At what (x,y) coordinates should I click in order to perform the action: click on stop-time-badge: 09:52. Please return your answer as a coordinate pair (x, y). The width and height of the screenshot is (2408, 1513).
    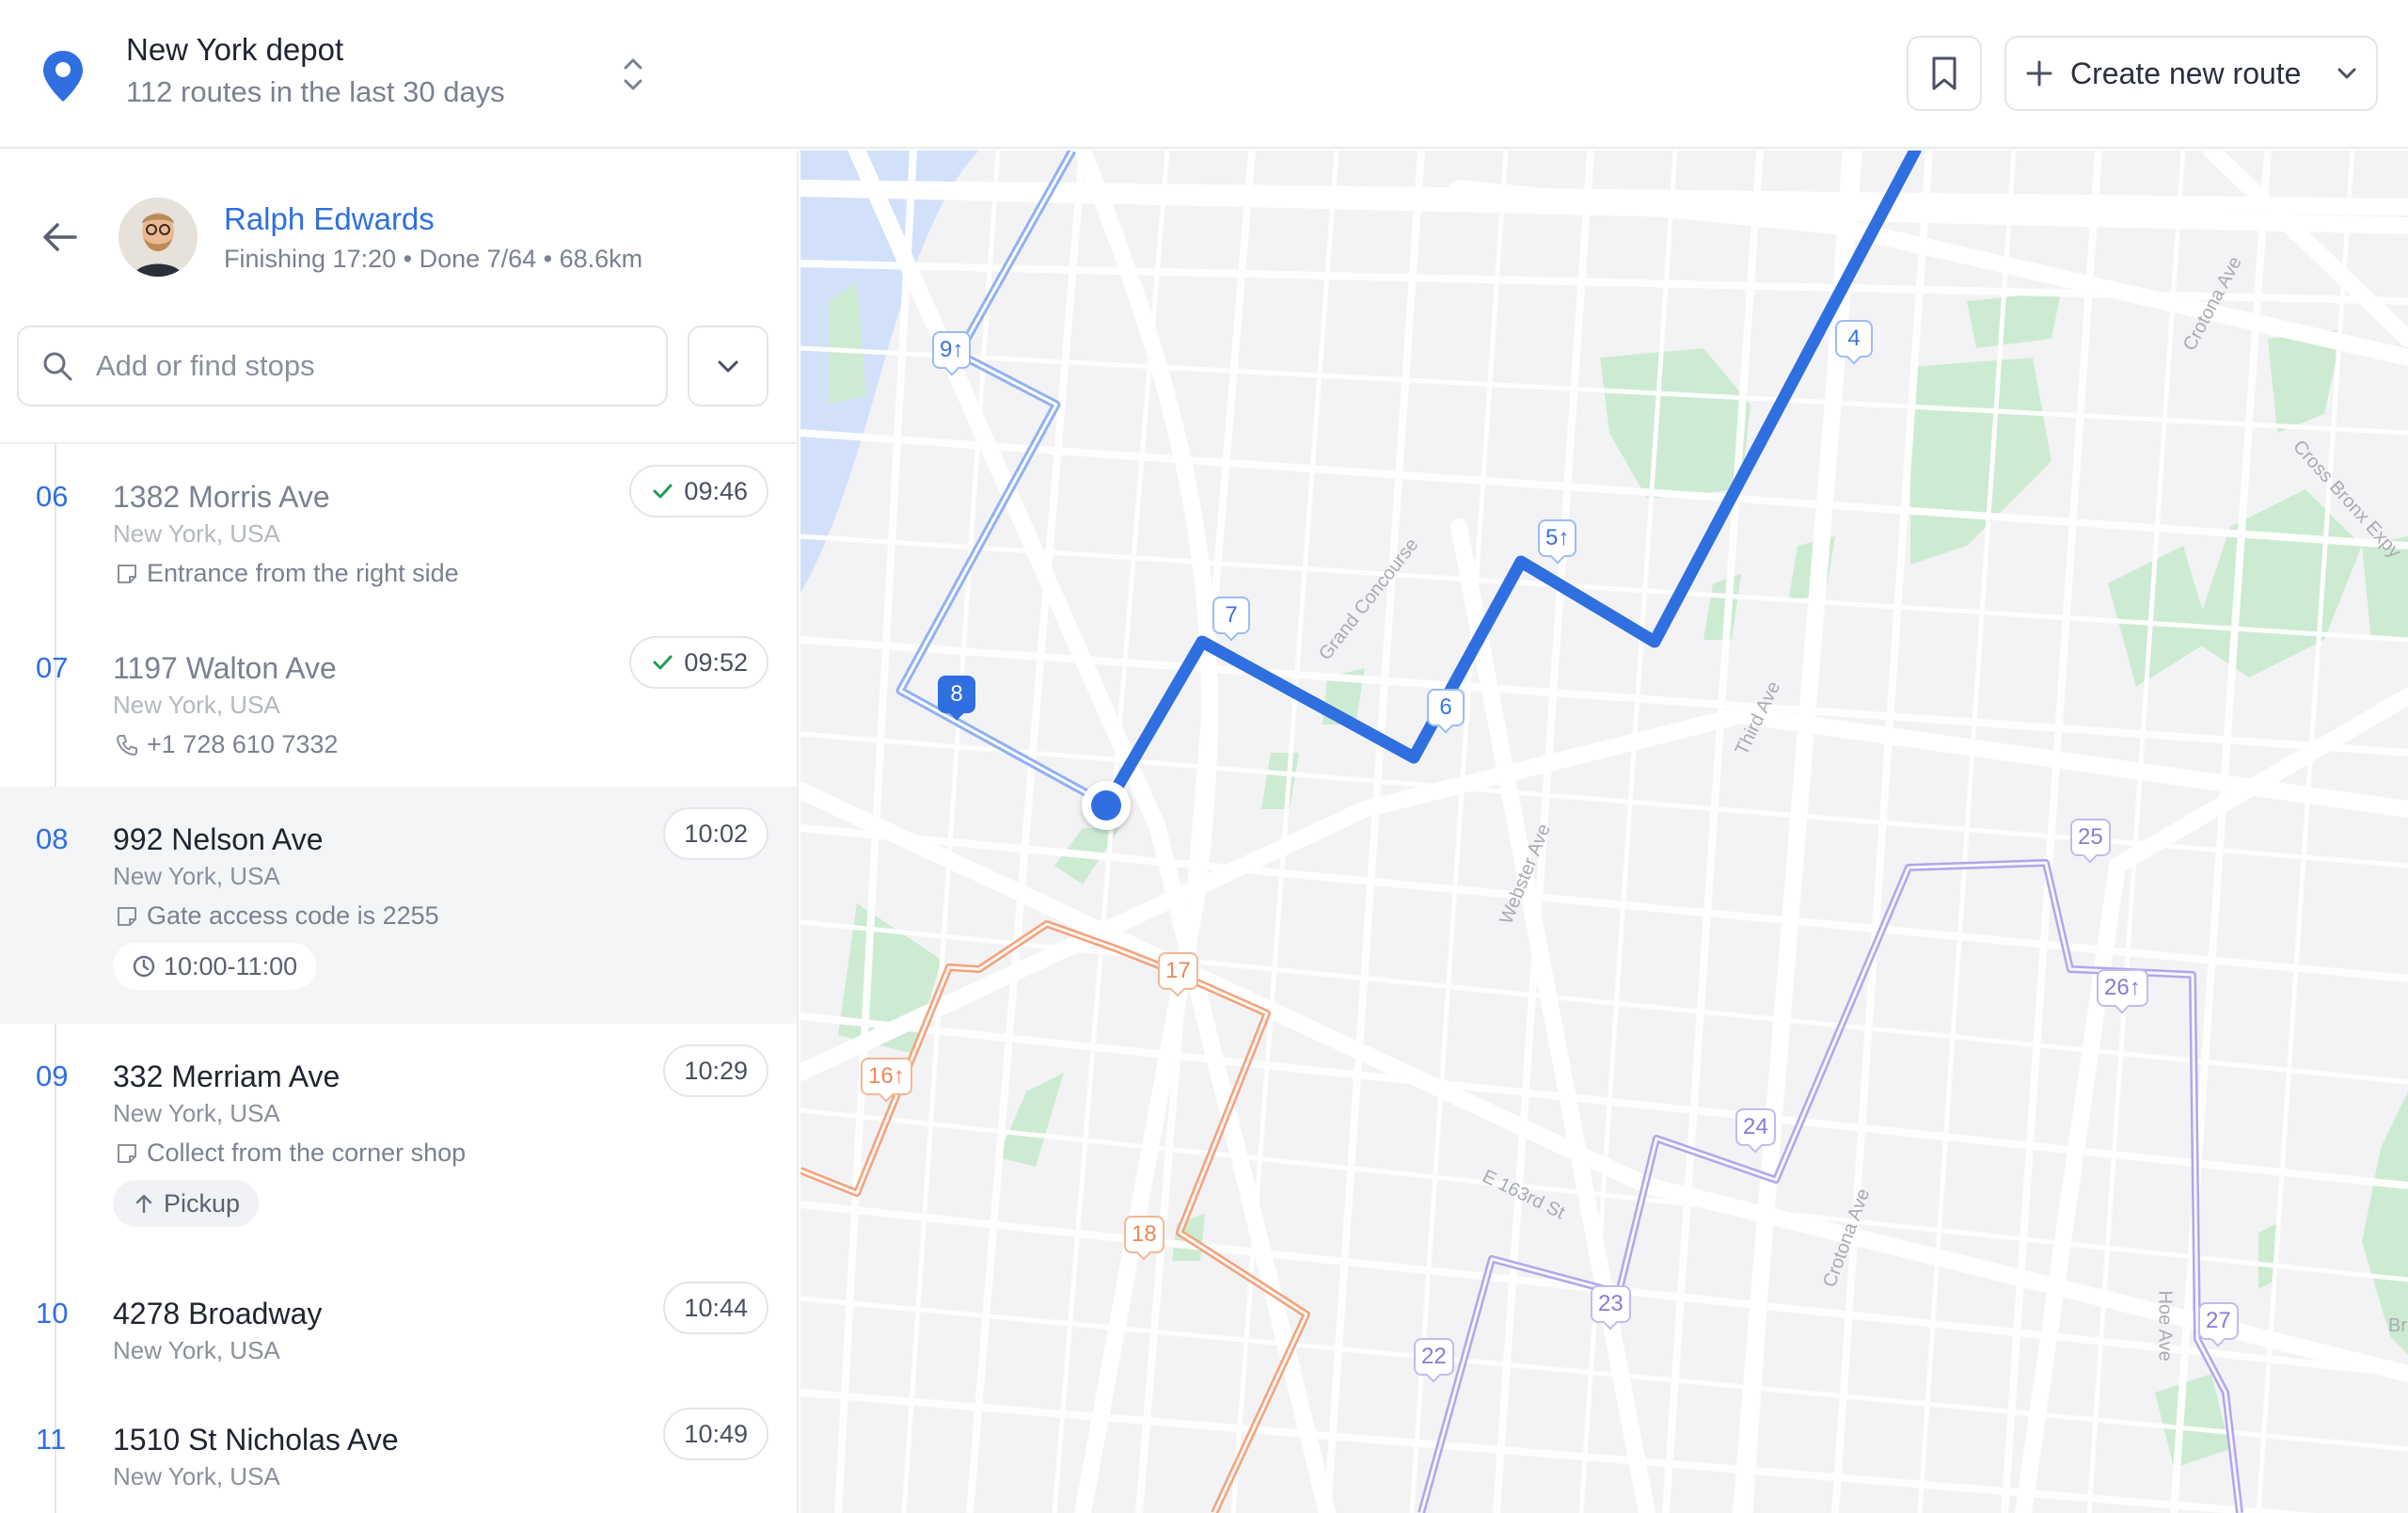
    Looking at the image, I should click on (699, 662).